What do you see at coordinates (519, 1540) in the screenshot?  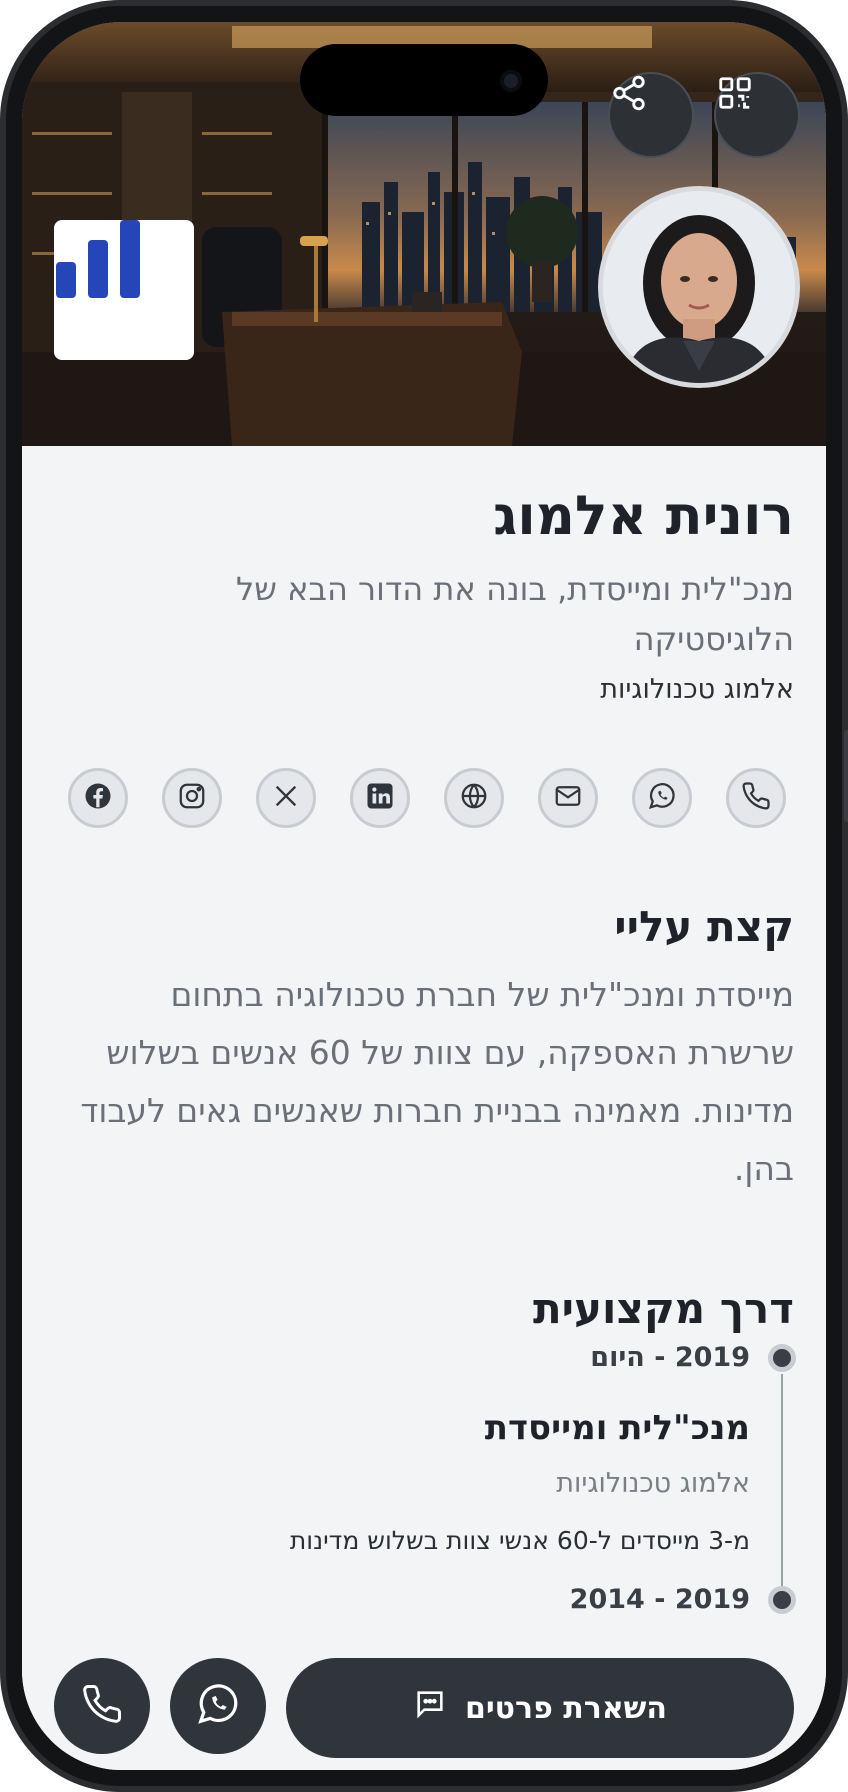 I see `career-item-description: מ-3 מייסדים ל-60 אנשי צוות בשלוש מדינות` at bounding box center [519, 1540].